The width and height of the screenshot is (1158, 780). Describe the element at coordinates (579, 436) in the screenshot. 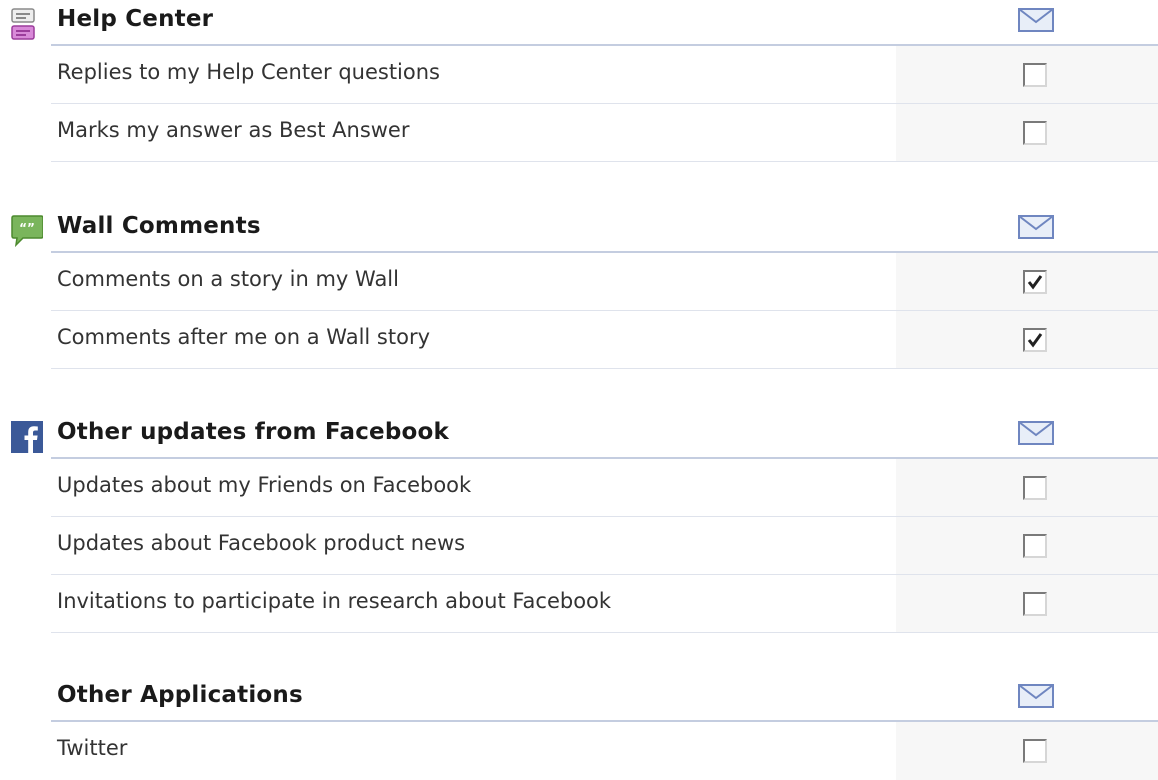

I see `section-header: Other updates from Facebook` at that location.